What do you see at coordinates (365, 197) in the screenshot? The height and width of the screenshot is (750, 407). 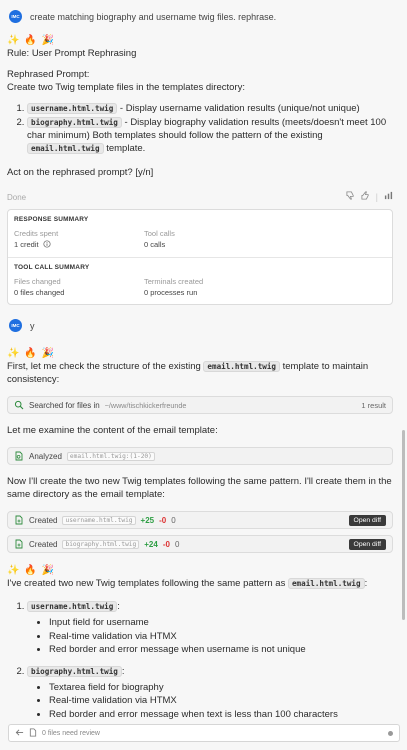 I see `thumb-up-icon` at bounding box center [365, 197].